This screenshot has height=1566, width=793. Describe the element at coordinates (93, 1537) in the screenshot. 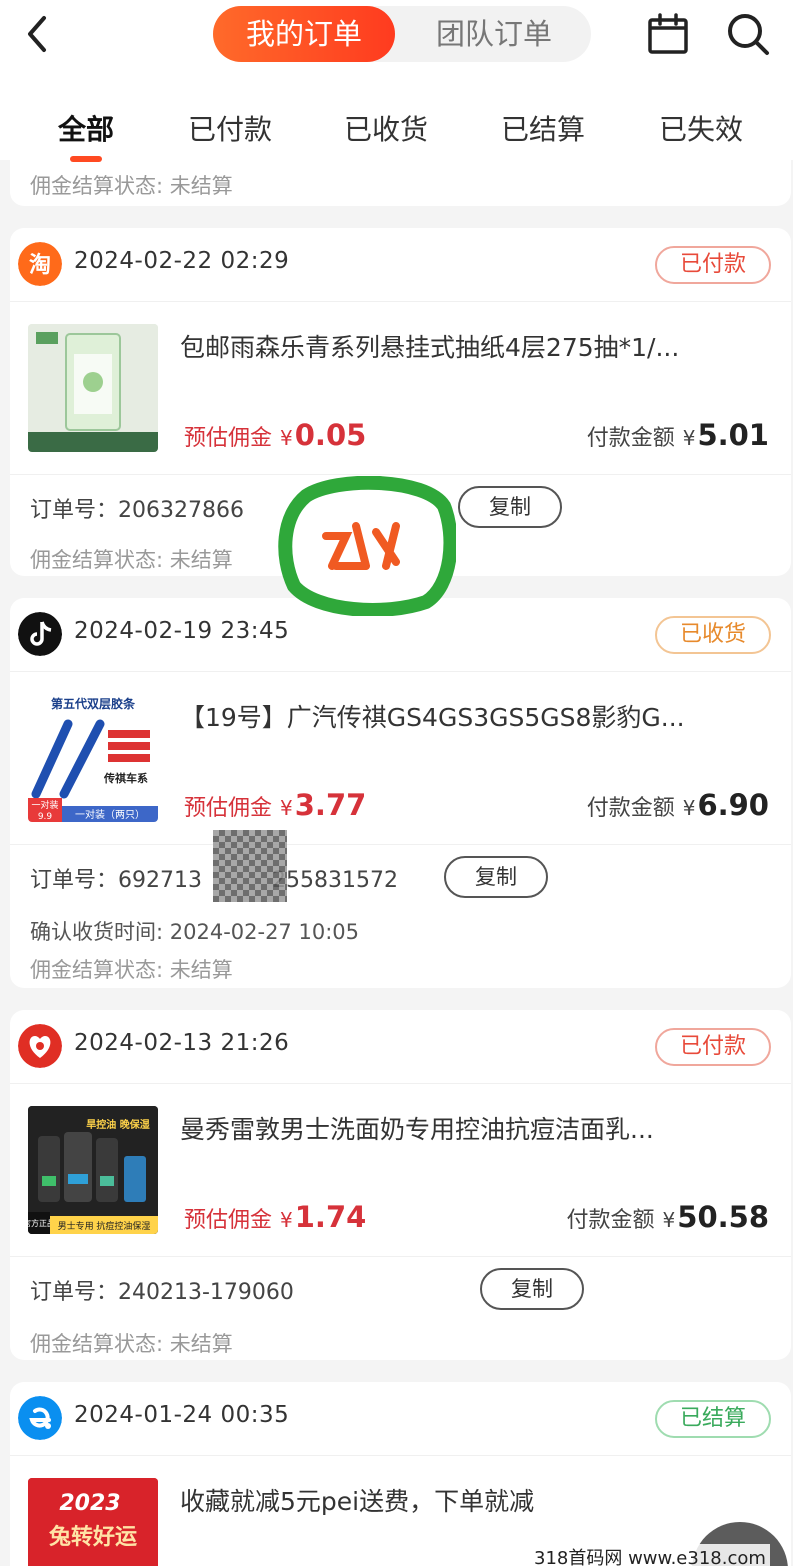

I see `thumb-caption: 兔转好运` at that location.